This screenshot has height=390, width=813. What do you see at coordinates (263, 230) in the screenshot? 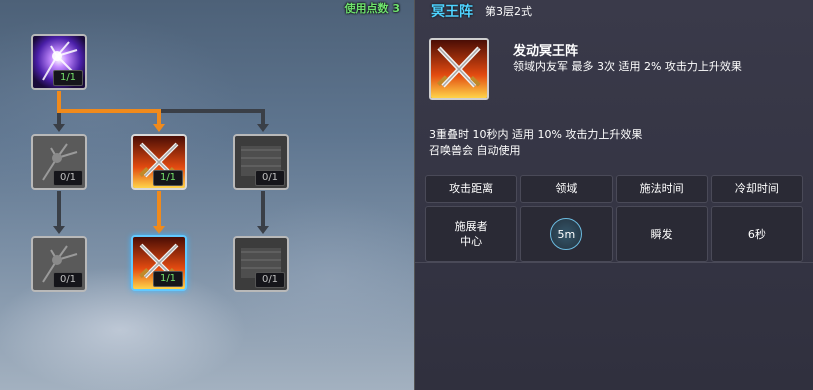
I see `arrow-right-down` at bounding box center [263, 230].